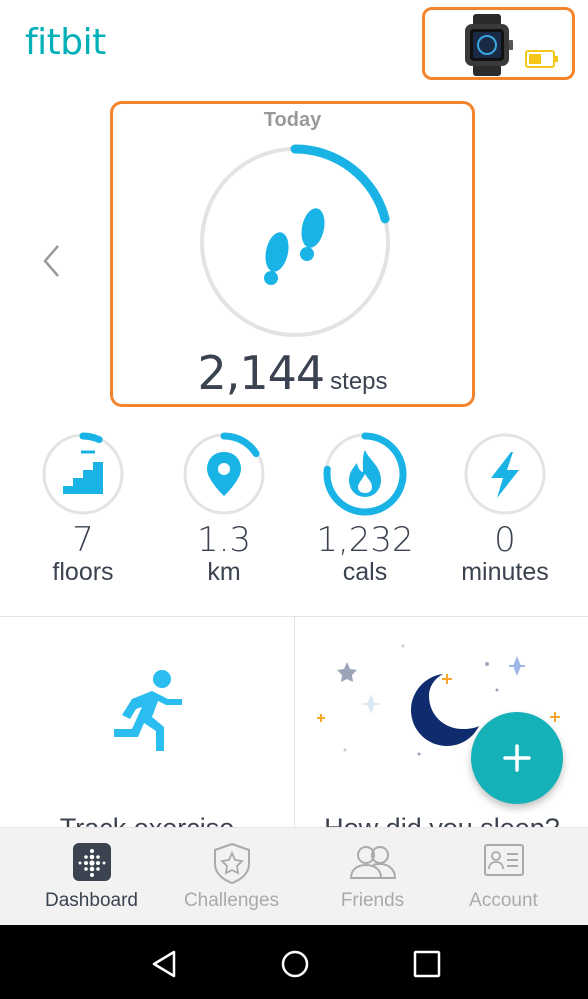 This screenshot has height=999, width=588. I want to click on stat-active-minutes: 0 minutes, so click(505, 509).